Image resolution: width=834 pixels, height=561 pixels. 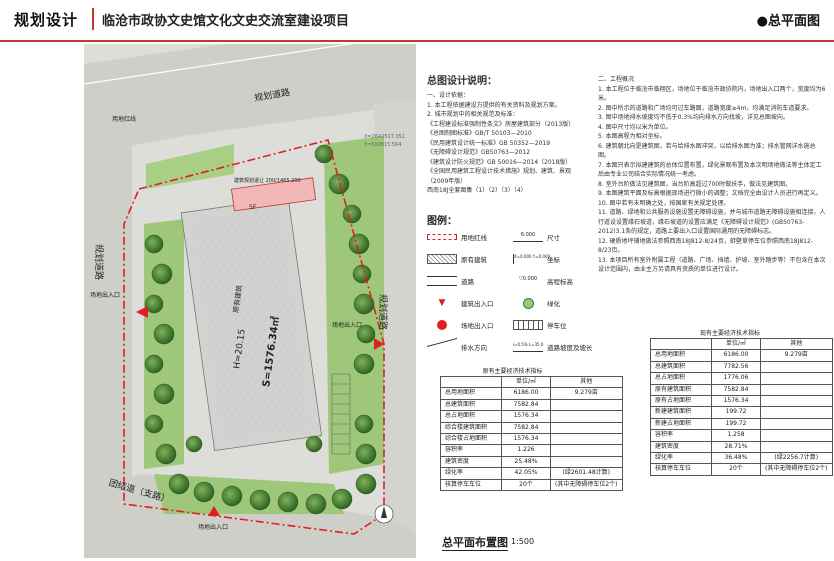 What do you see at coordinates (741, 401) in the screenshot?
I see `table-row: 原有占地面积 1576.34` at bounding box center [741, 401].